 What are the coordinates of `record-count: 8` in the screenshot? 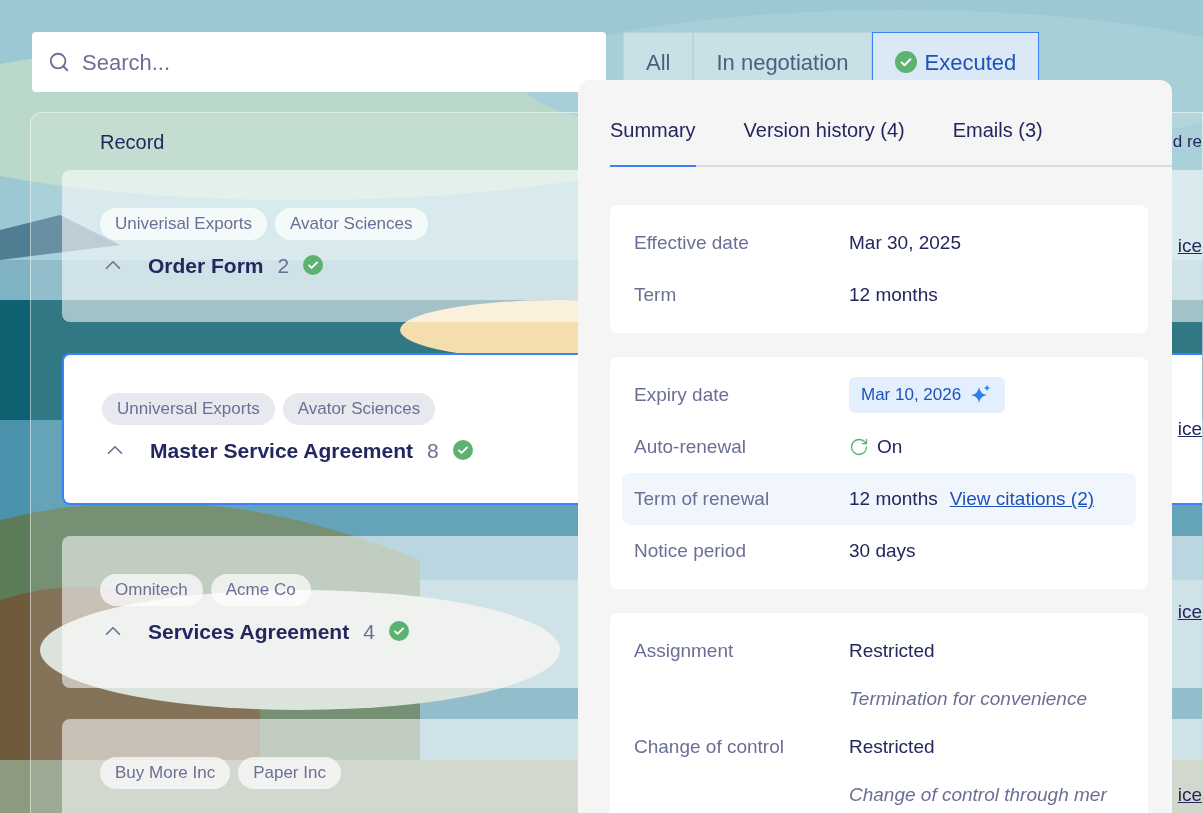 It's located at (433, 450).